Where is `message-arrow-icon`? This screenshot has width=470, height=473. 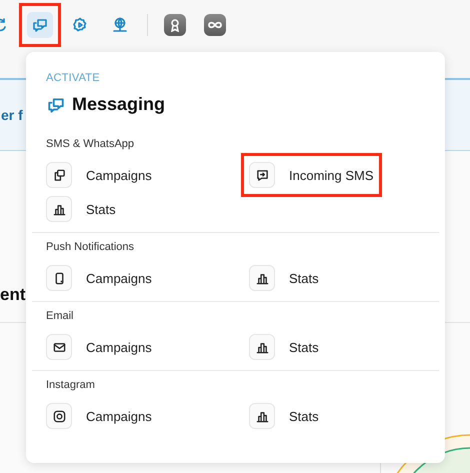 message-arrow-icon is located at coordinates (262, 175).